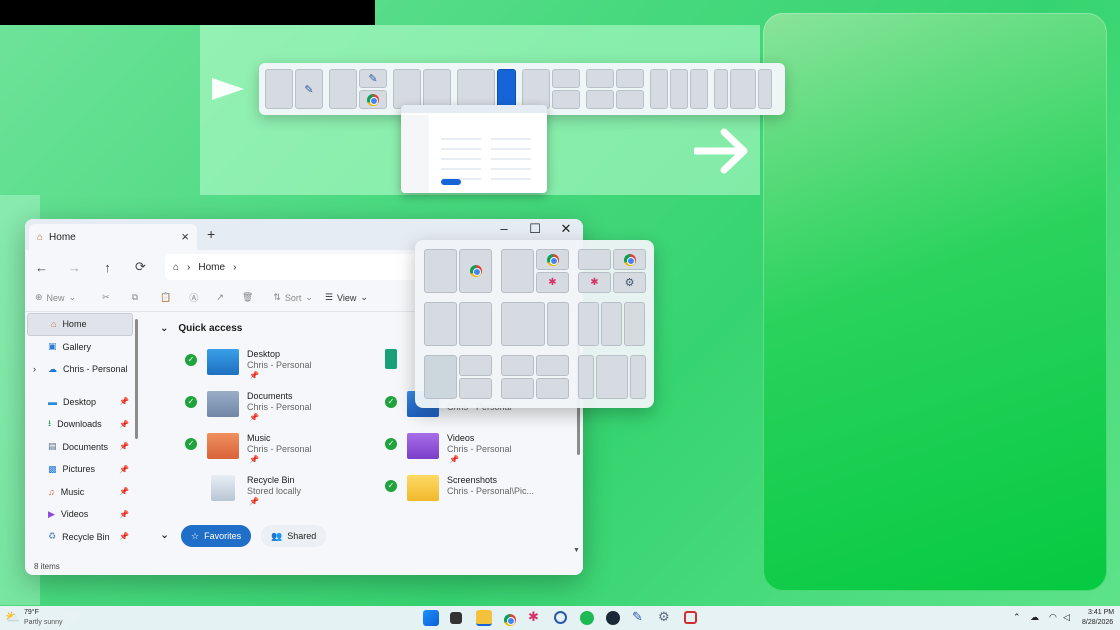 Image resolution: width=1120 pixels, height=630 pixels. I want to click on maximize-button: ☐, so click(535, 229).